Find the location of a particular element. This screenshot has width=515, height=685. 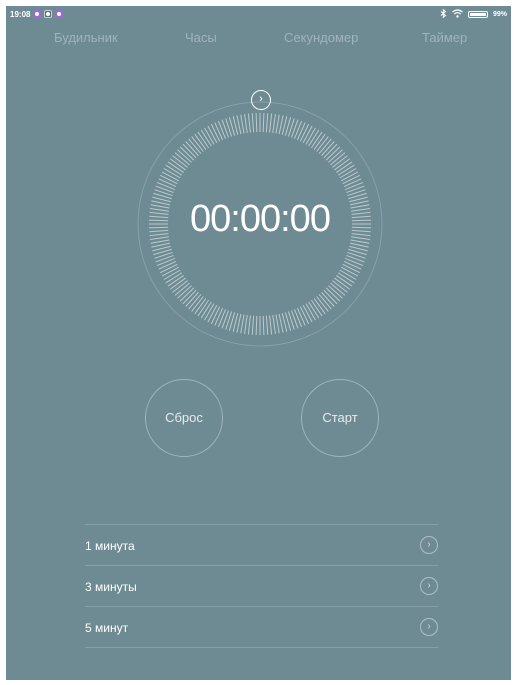

battery-icon is located at coordinates (477, 14).